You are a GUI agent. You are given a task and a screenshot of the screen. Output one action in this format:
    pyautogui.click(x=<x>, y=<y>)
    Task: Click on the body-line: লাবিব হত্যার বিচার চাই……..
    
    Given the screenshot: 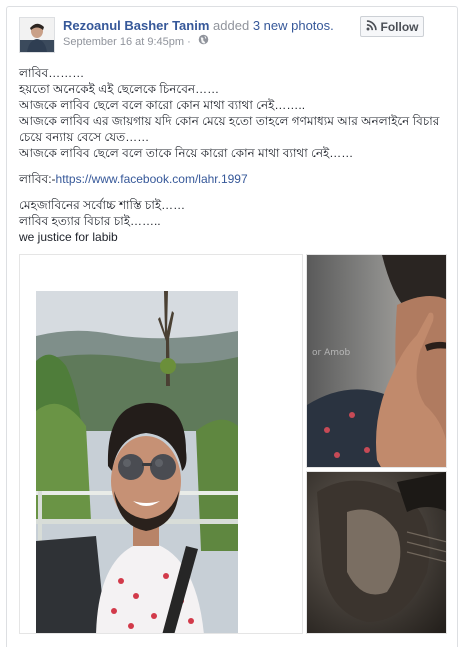 What is the action you would take?
    pyautogui.click(x=90, y=221)
    